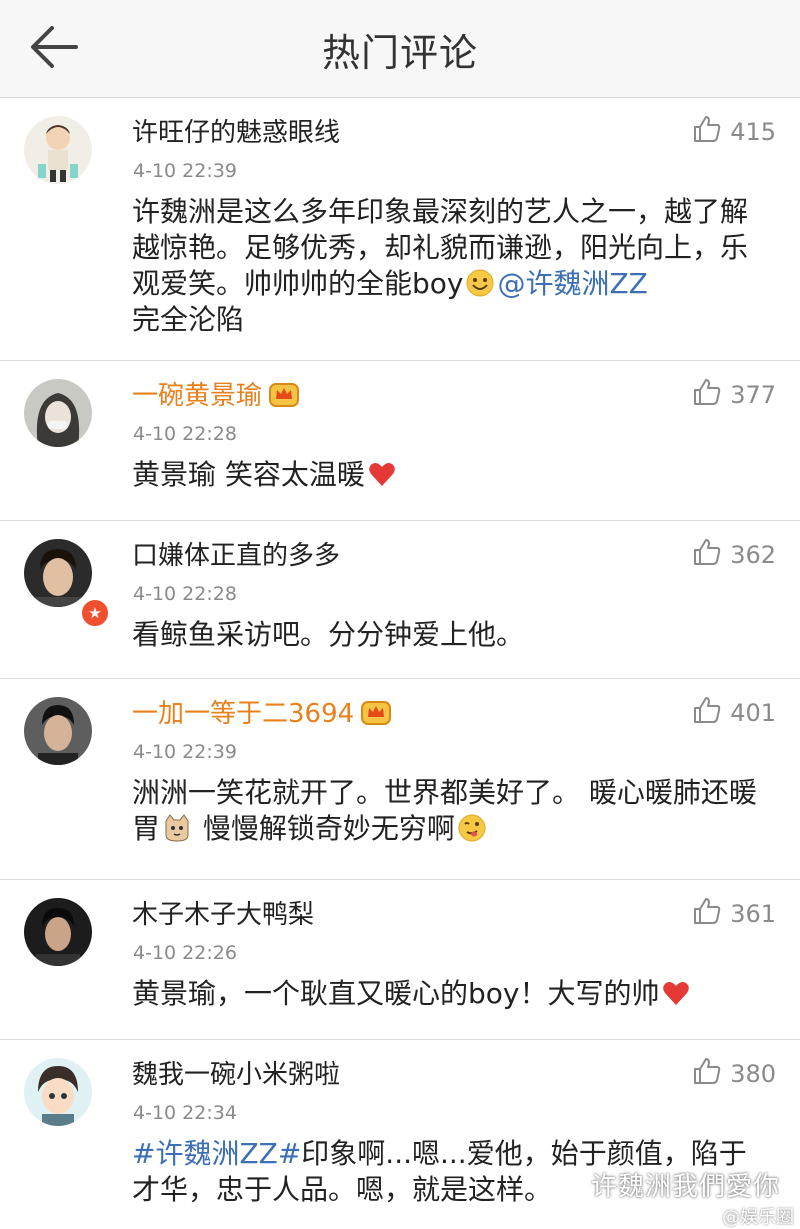  I want to click on like-button: 401, so click(734, 712).